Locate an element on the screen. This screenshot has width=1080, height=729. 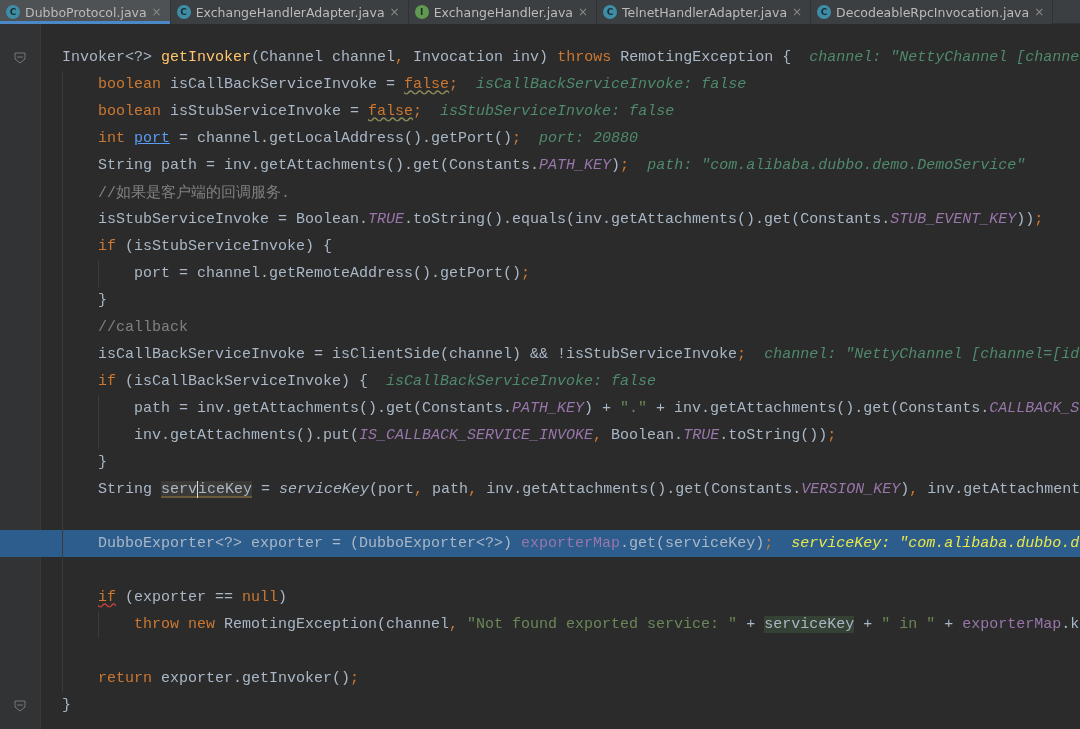
code-line: isStubServiceInvoke = Boolean.TRUE.toString().equals(inv.getAttachments().get(Constants.STUB_EVENT_KEY)); is located at coordinates (571, 219).